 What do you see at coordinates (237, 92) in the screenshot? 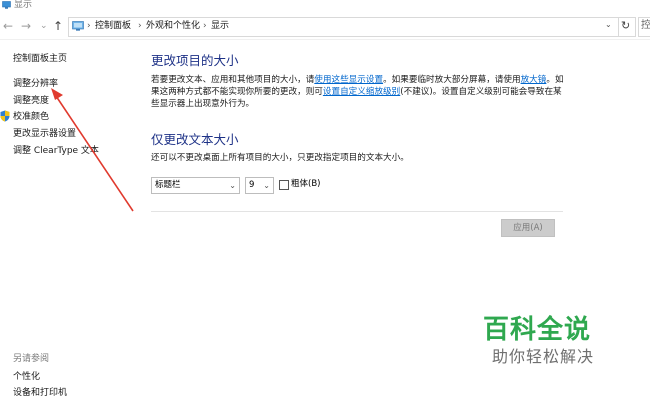
I see `text: 果这两种方式都不能实现你所要的更改，则可` at bounding box center [237, 92].